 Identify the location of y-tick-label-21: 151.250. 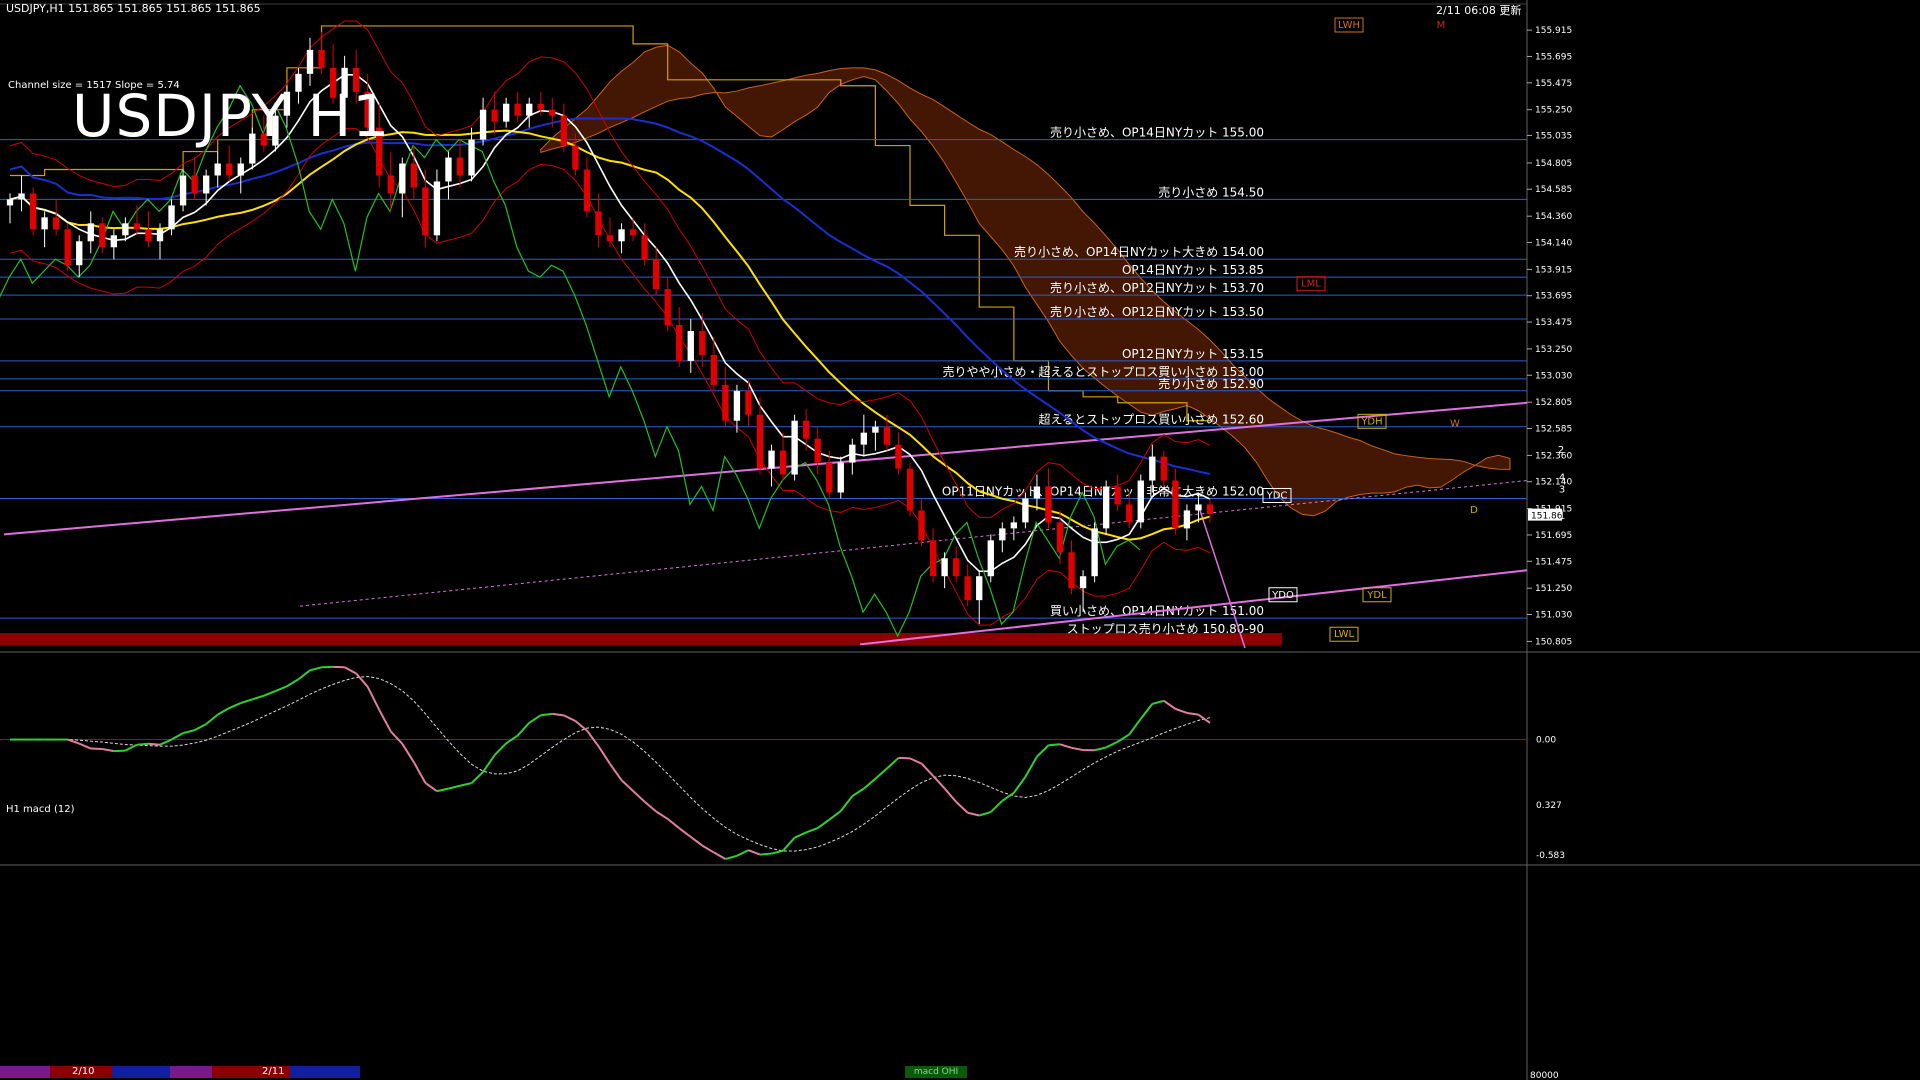
(1553, 589).